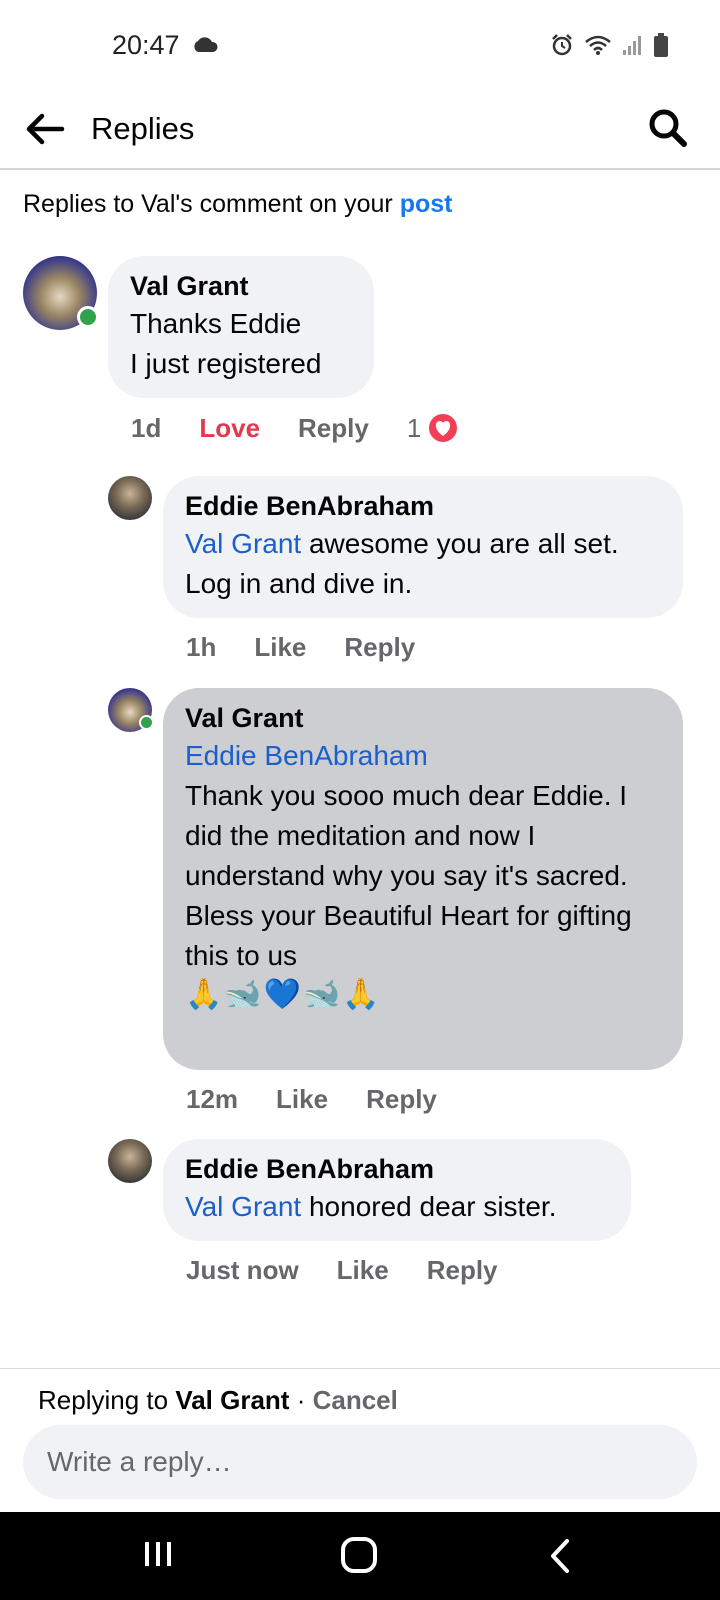 The width and height of the screenshot is (720, 1600). I want to click on comment-actions: 12m Like Reply, so click(330, 1099).